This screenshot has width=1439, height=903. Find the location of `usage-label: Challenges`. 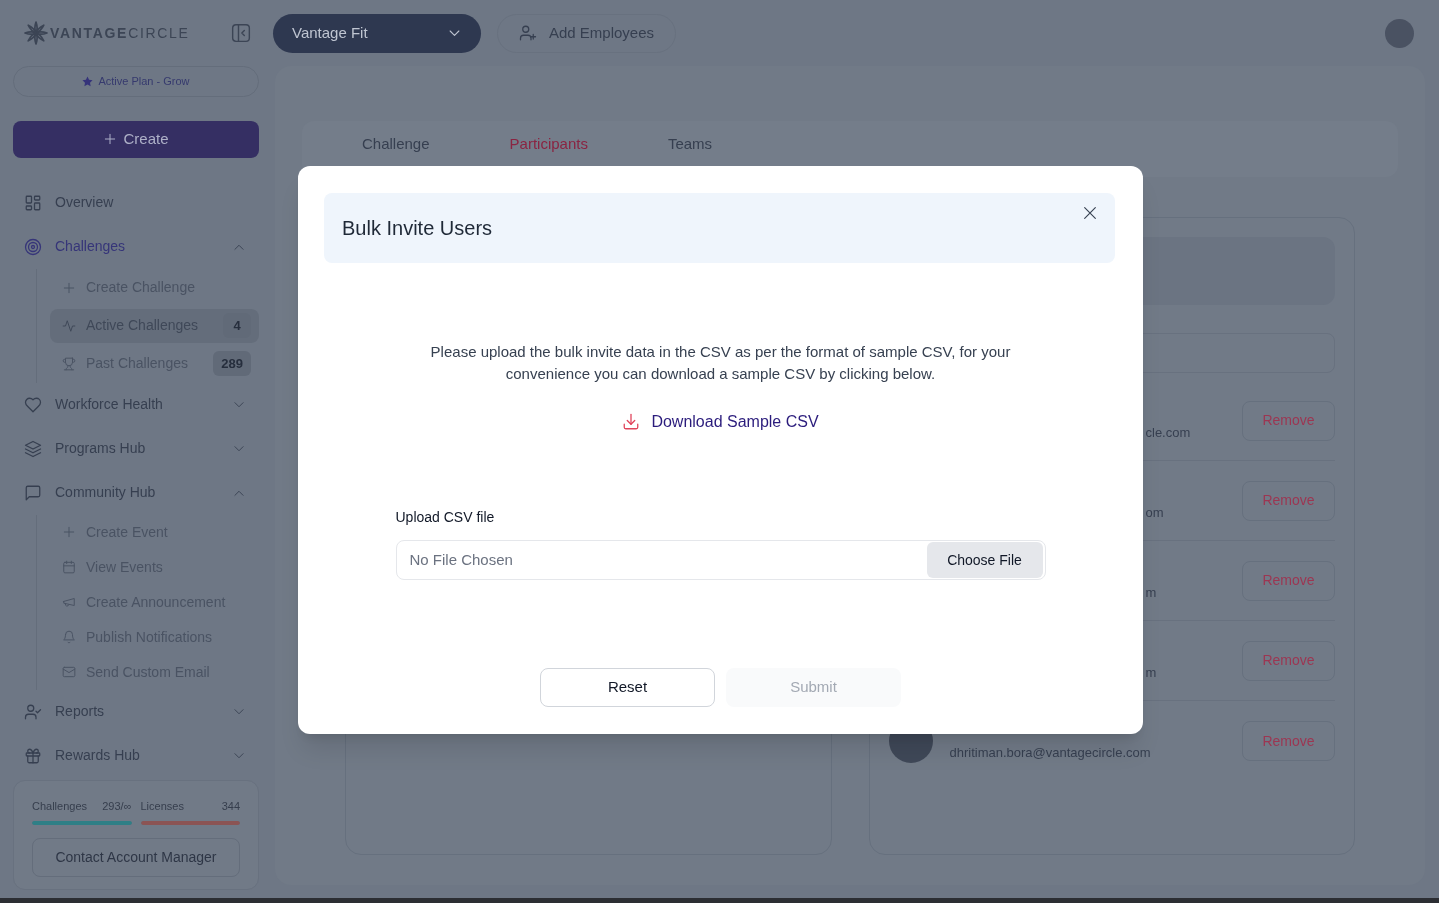

usage-label: Challenges is located at coordinates (60, 806).